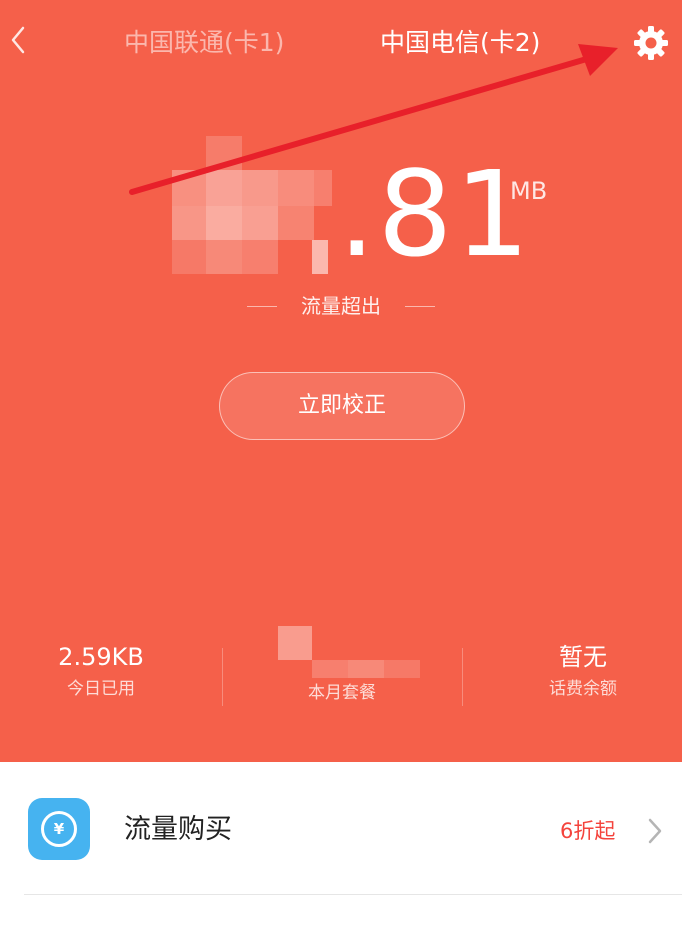  I want to click on traffic-purchase-row: ¥ 流量购买 6折起, so click(341, 828).